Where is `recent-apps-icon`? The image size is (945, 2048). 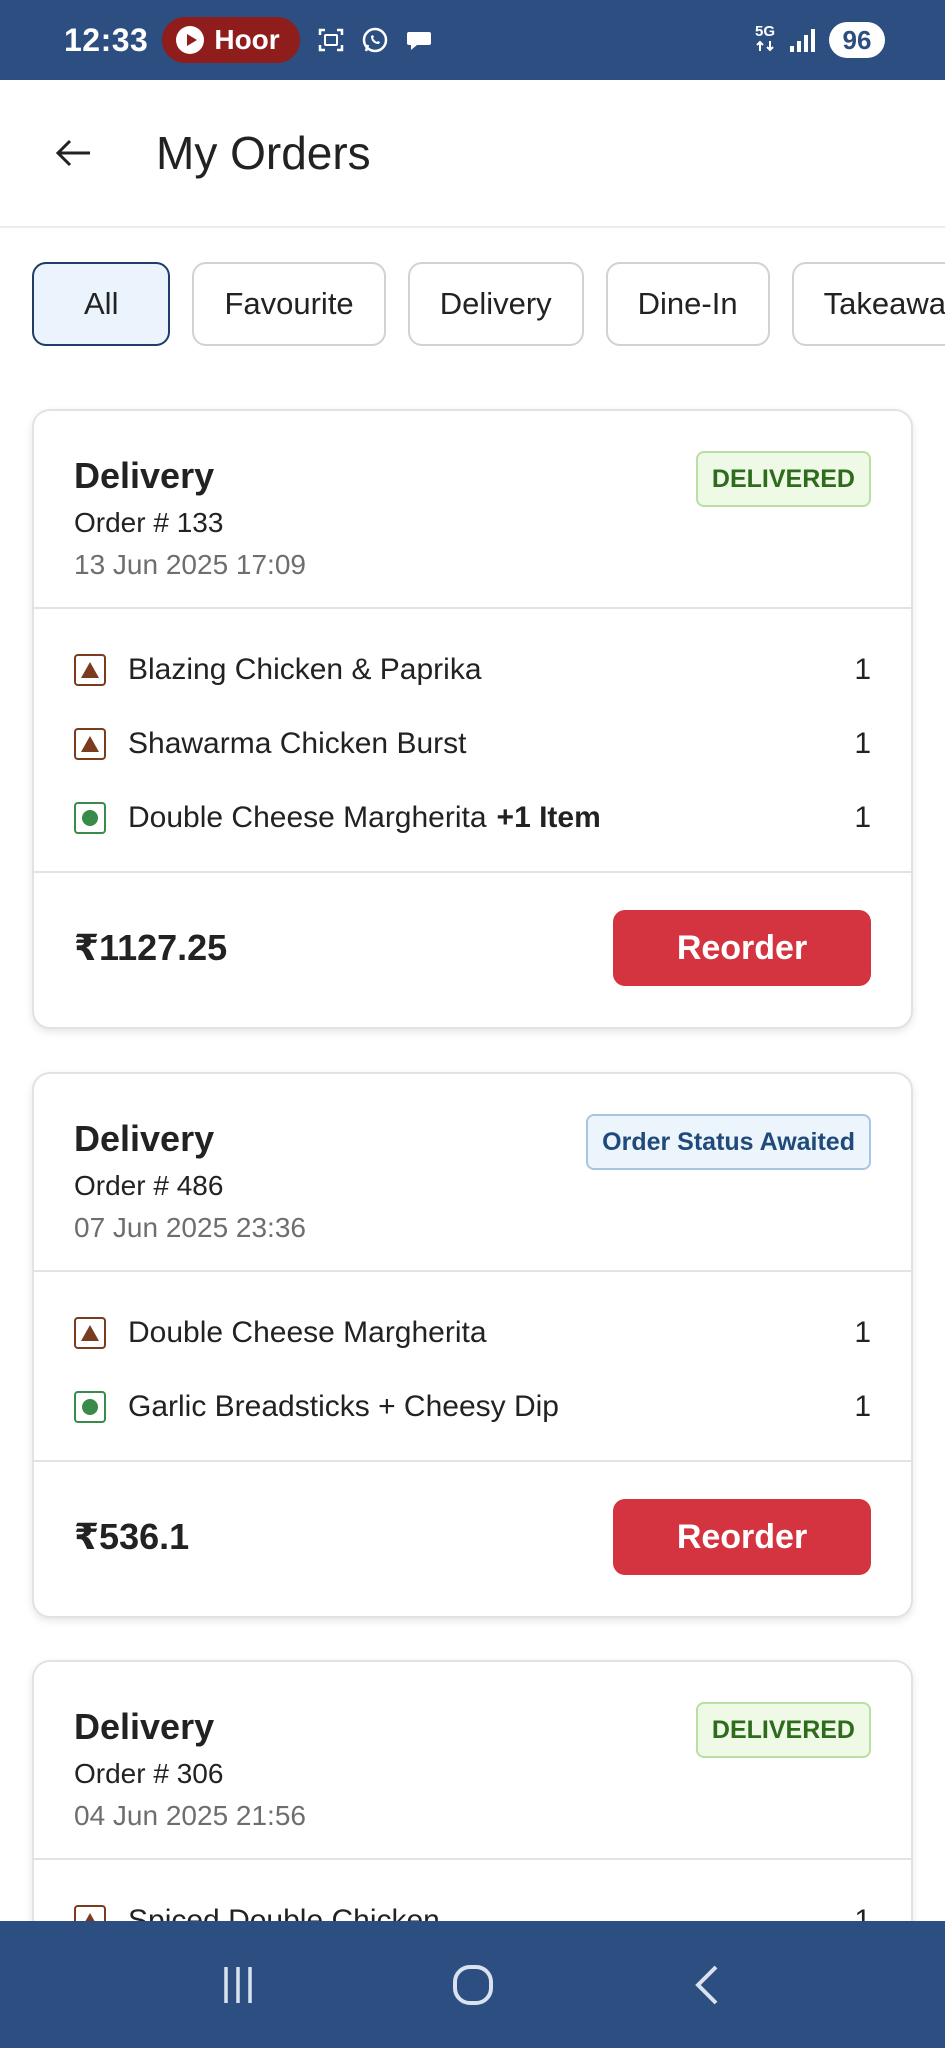 recent-apps-icon is located at coordinates (237, 1984).